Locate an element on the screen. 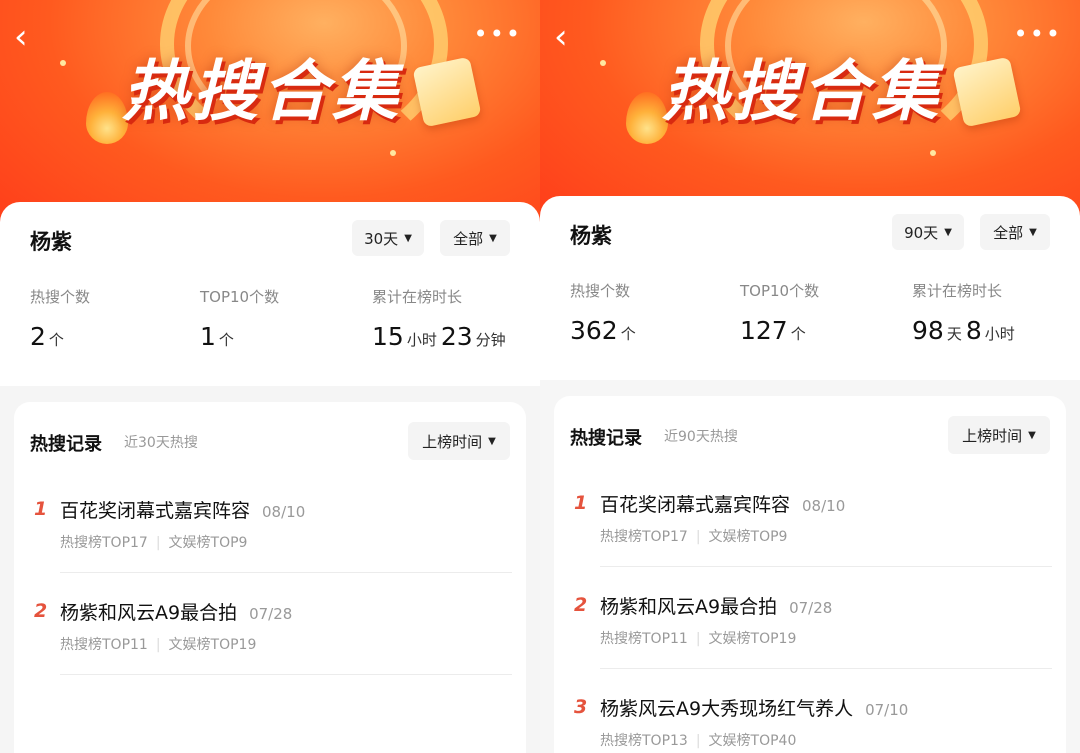 The image size is (1080, 753). period-dropdown-label: 90天 is located at coordinates (921, 232).